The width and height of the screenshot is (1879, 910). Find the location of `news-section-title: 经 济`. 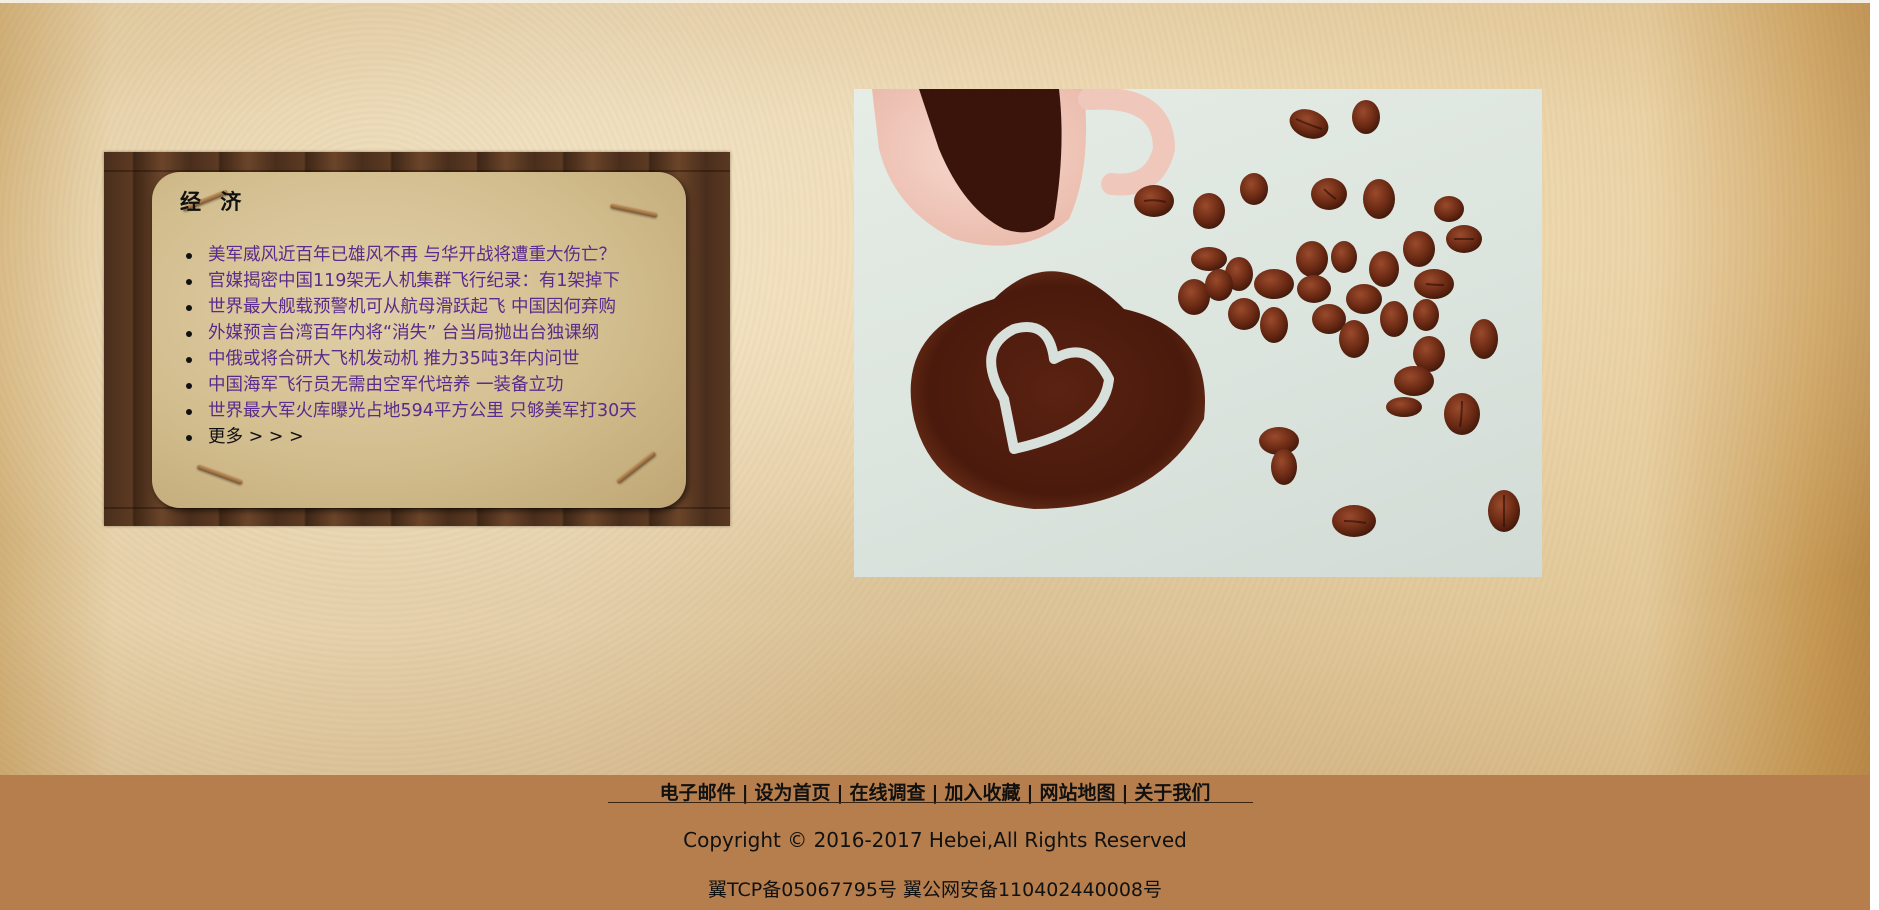

news-section-title: 经 济 is located at coordinates (214, 202).